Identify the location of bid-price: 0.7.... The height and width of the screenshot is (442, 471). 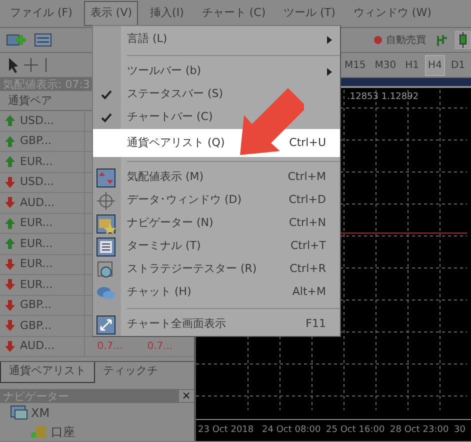
(110, 347).